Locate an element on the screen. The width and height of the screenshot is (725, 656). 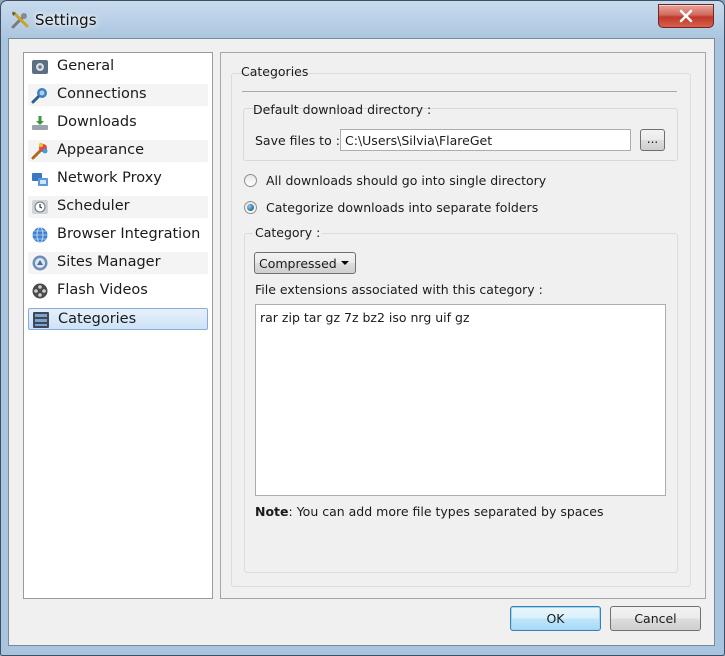
note-bold: Note is located at coordinates (272, 511).